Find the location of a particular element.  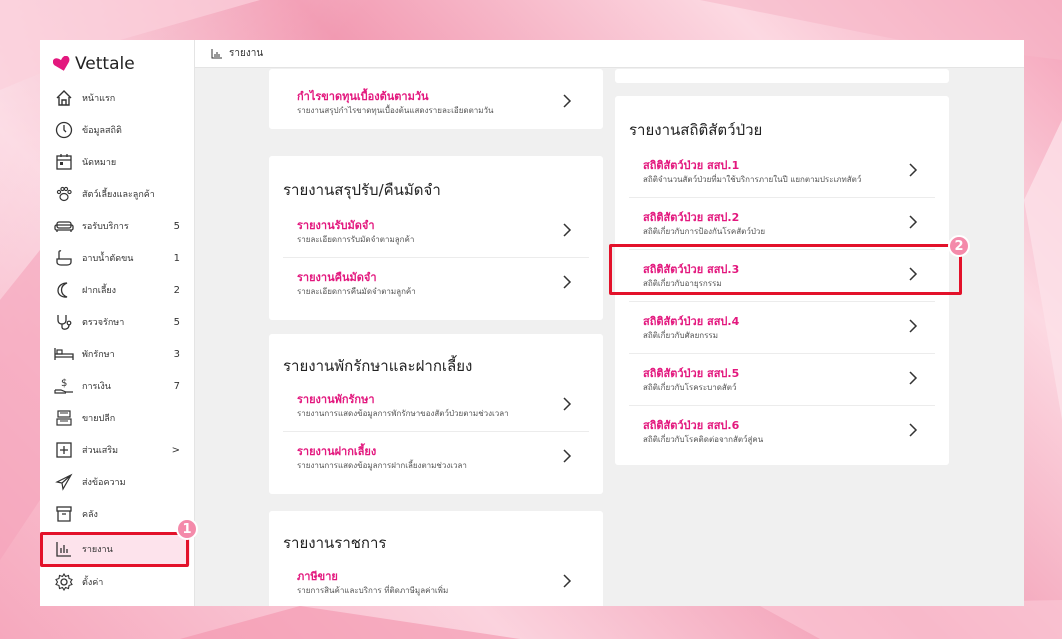

step-badge-2: 2 is located at coordinates (959, 246).